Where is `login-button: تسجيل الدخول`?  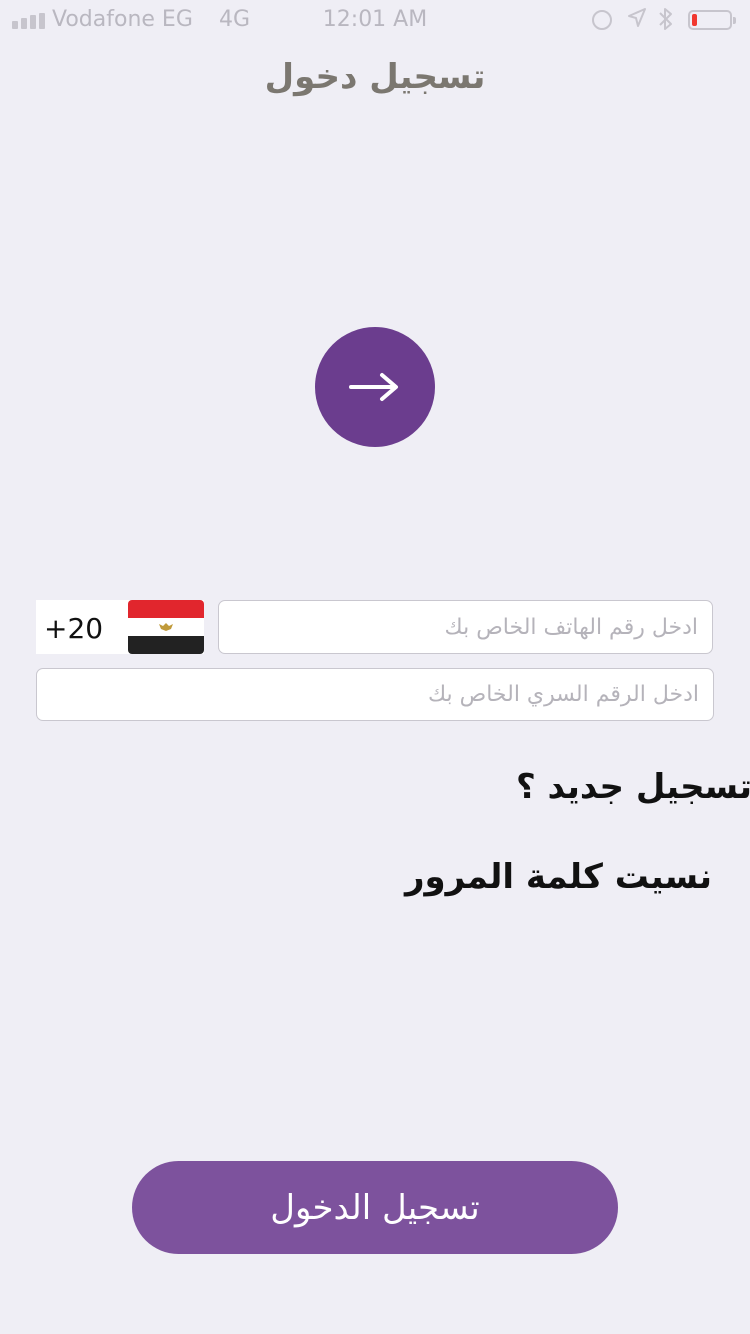 login-button: تسجيل الدخول is located at coordinates (375, 1207).